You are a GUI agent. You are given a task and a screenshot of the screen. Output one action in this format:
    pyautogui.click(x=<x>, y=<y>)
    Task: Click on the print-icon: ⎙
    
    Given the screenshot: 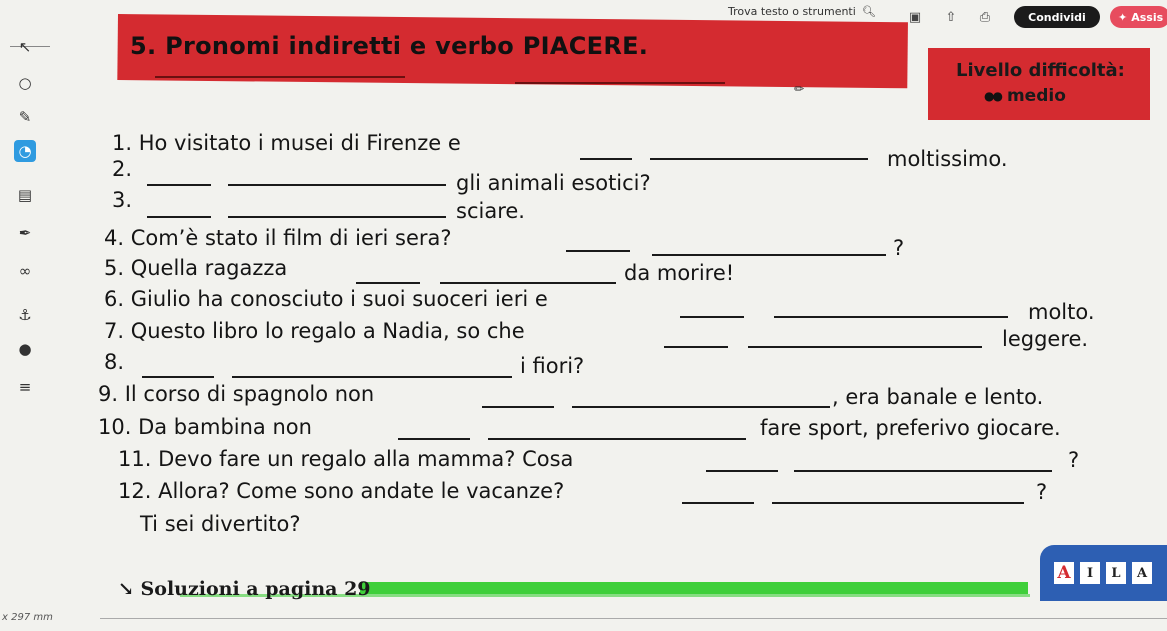 What is the action you would take?
    pyautogui.click(x=985, y=17)
    